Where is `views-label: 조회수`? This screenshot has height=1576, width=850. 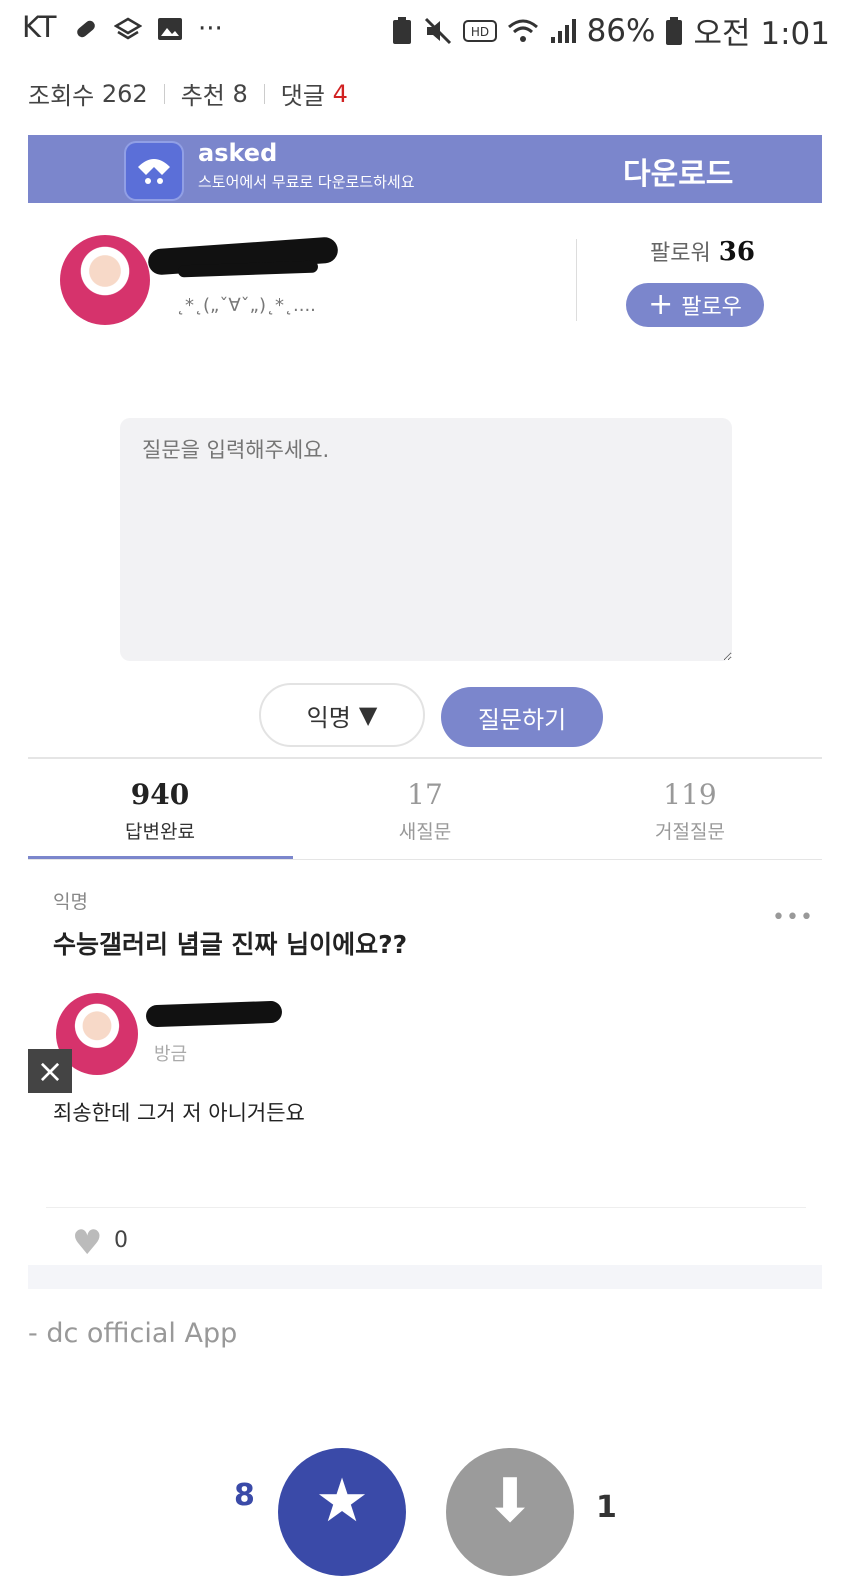
views-label: 조회수 is located at coordinates (61, 96).